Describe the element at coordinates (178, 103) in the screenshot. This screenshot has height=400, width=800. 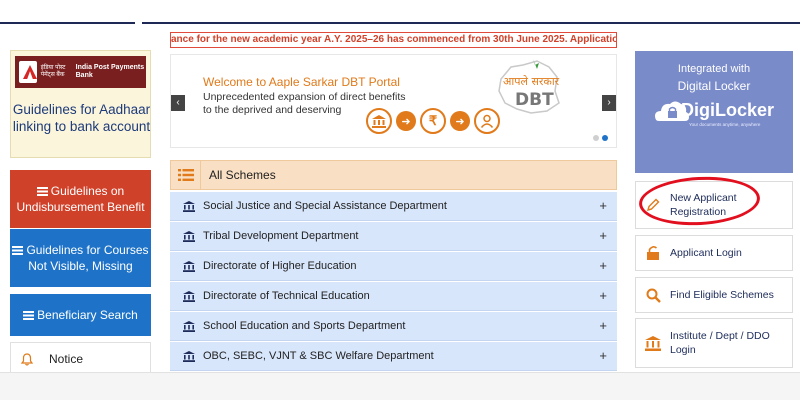
I see `carousel-prev-button: ‹` at that location.